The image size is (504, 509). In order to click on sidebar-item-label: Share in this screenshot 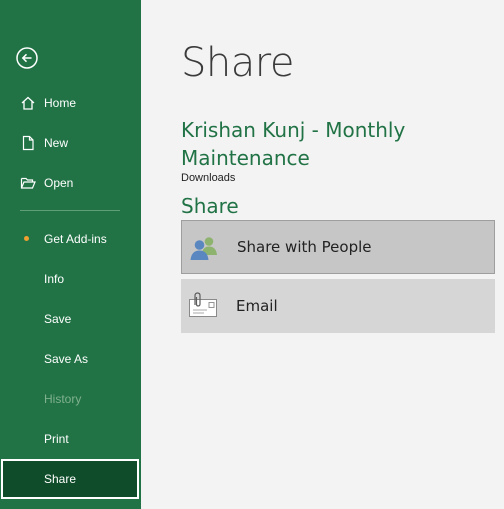, I will do `click(60, 479)`.